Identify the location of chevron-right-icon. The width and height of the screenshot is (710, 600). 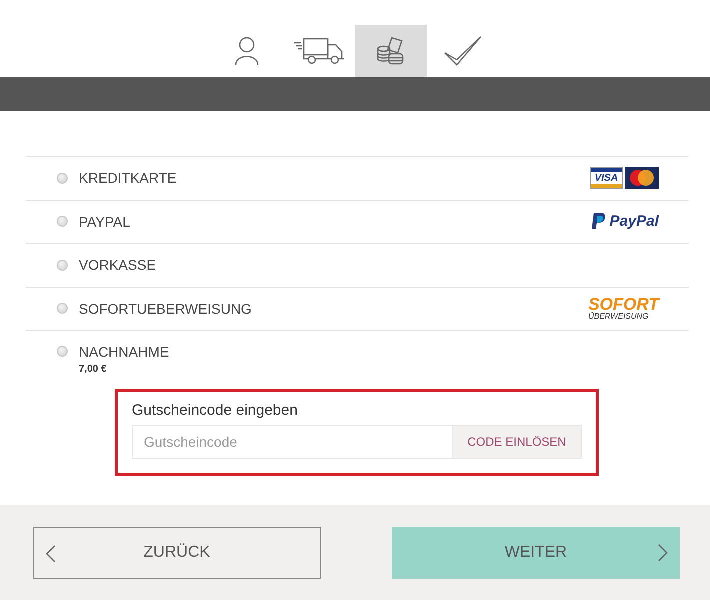
(663, 553).